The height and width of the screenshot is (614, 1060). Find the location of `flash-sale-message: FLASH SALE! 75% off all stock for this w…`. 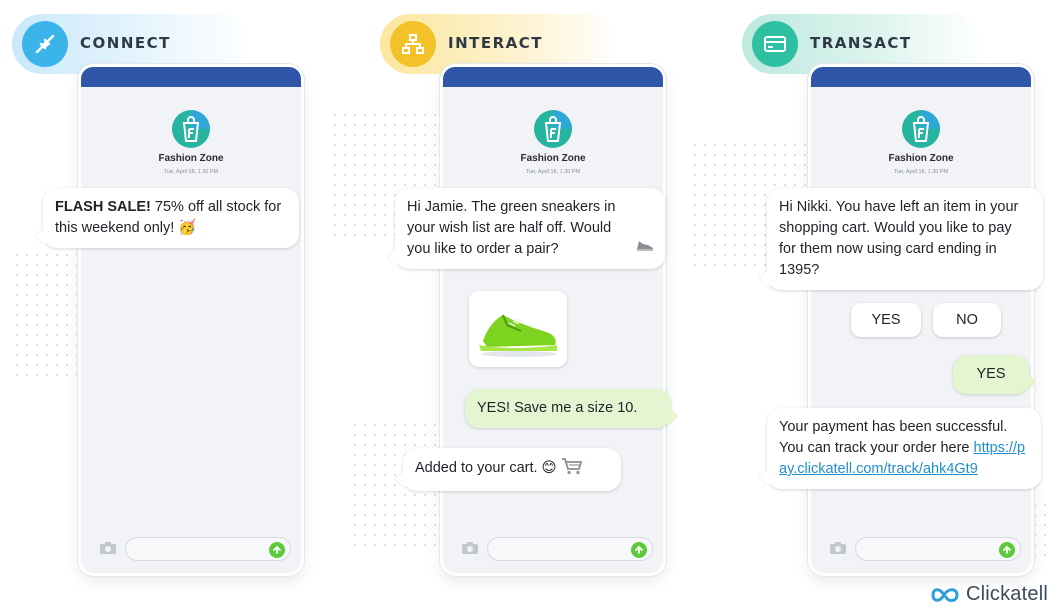

flash-sale-message: FLASH SALE! 75% off all stock for this w… is located at coordinates (171, 218).